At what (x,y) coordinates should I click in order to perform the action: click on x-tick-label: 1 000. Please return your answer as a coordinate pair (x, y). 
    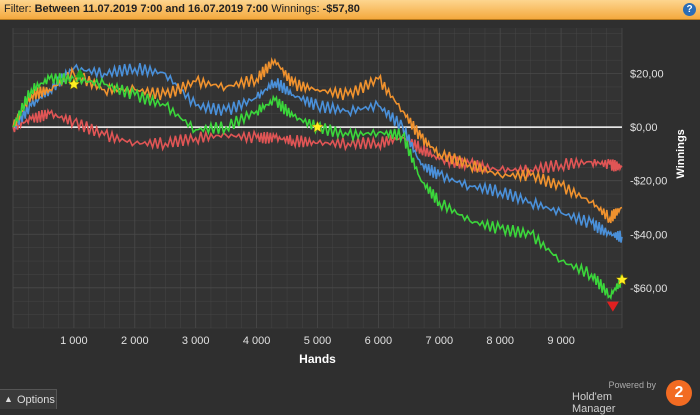
    Looking at the image, I should click on (74, 341).